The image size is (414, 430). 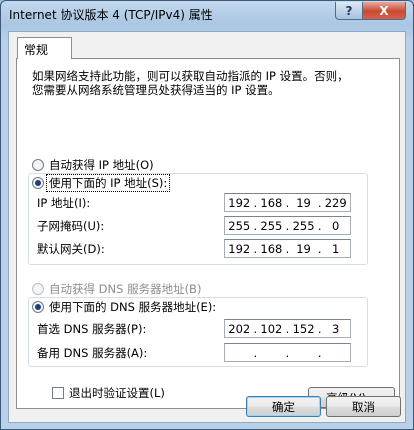 I want to click on close-button: X, so click(x=384, y=11).